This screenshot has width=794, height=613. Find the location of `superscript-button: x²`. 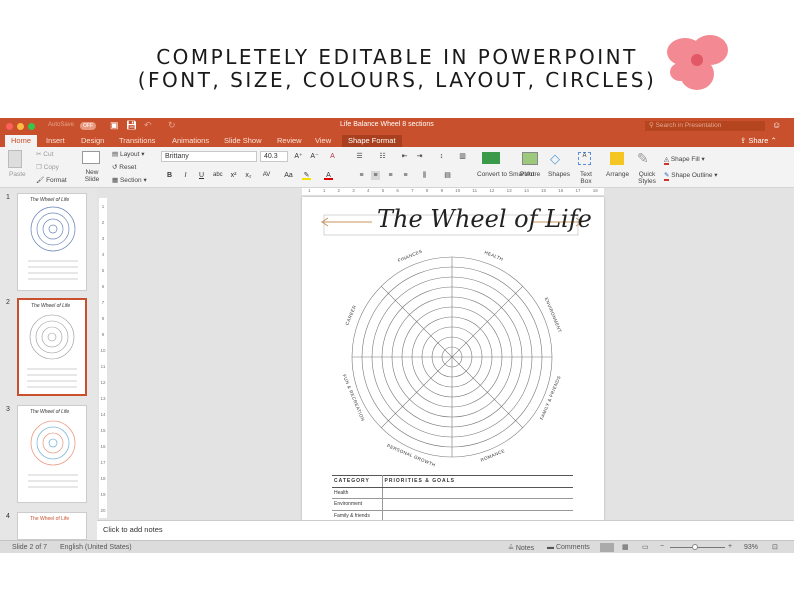

superscript-button: x² is located at coordinates (233, 175).